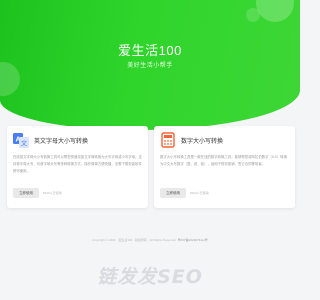  I want to click on calculator-icon, so click(168, 140).